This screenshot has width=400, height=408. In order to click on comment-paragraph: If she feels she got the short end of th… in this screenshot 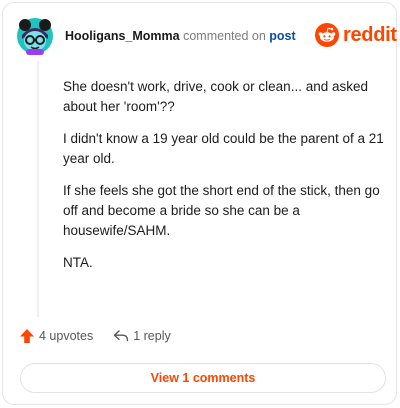, I will do `click(221, 210)`.